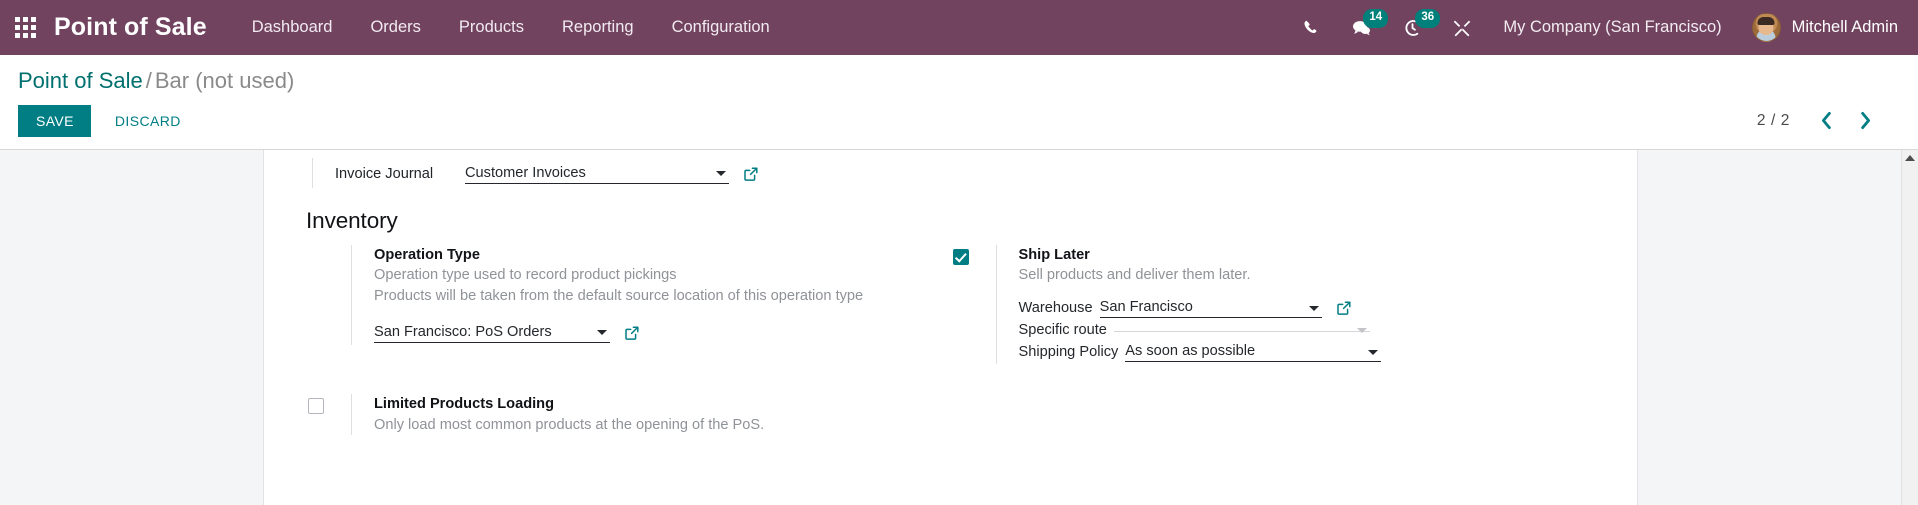  Describe the element at coordinates (292, 27) in the screenshot. I see `menu-item-dashboard: Dashboard` at that location.